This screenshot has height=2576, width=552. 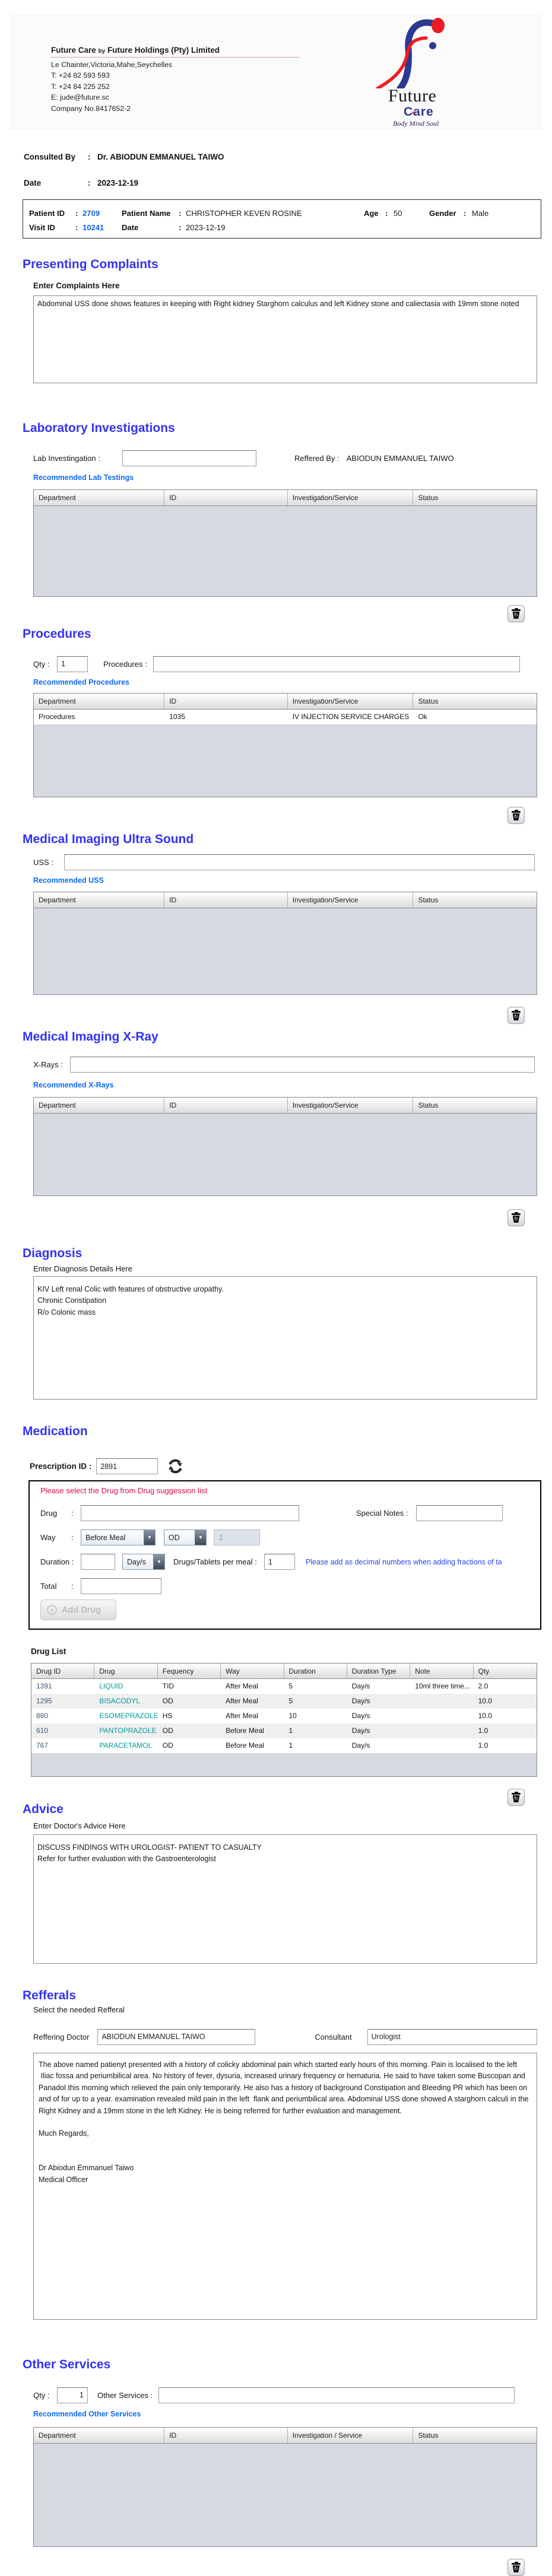 I want to click on lab-investigation-input, so click(x=189, y=458).